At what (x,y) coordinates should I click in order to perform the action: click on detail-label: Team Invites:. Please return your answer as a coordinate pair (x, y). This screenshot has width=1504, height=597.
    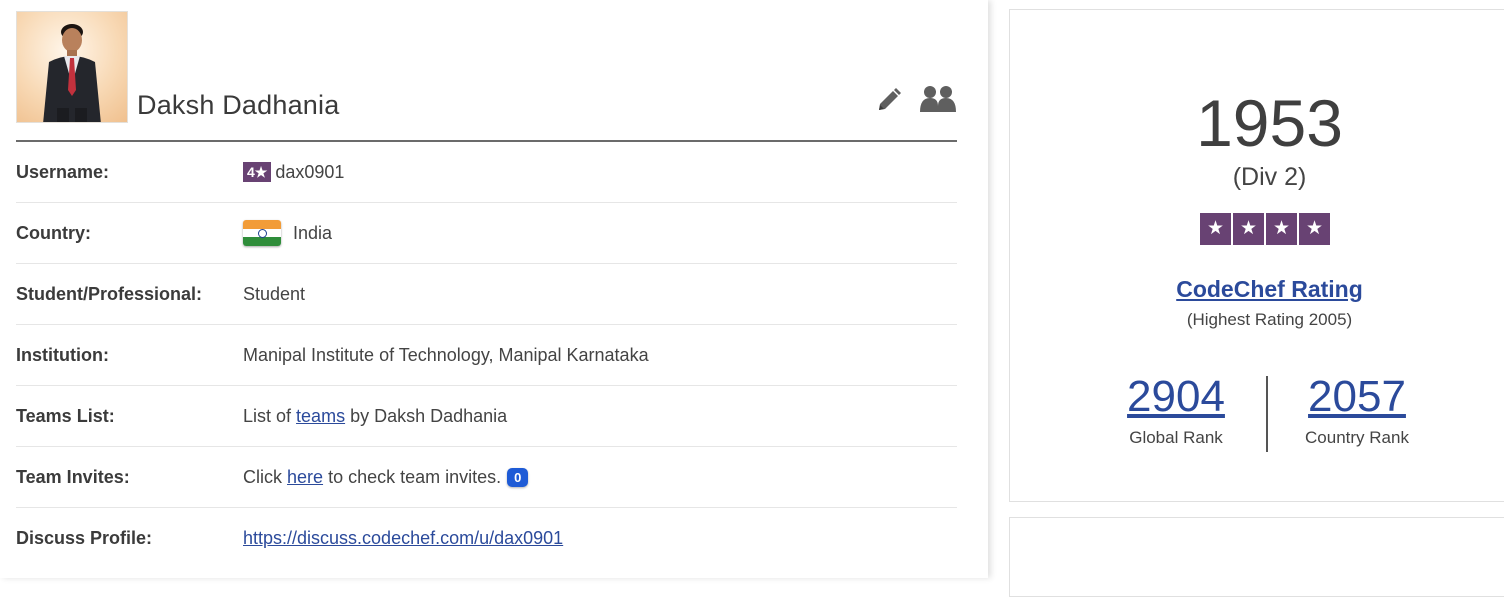
    Looking at the image, I should click on (73, 476).